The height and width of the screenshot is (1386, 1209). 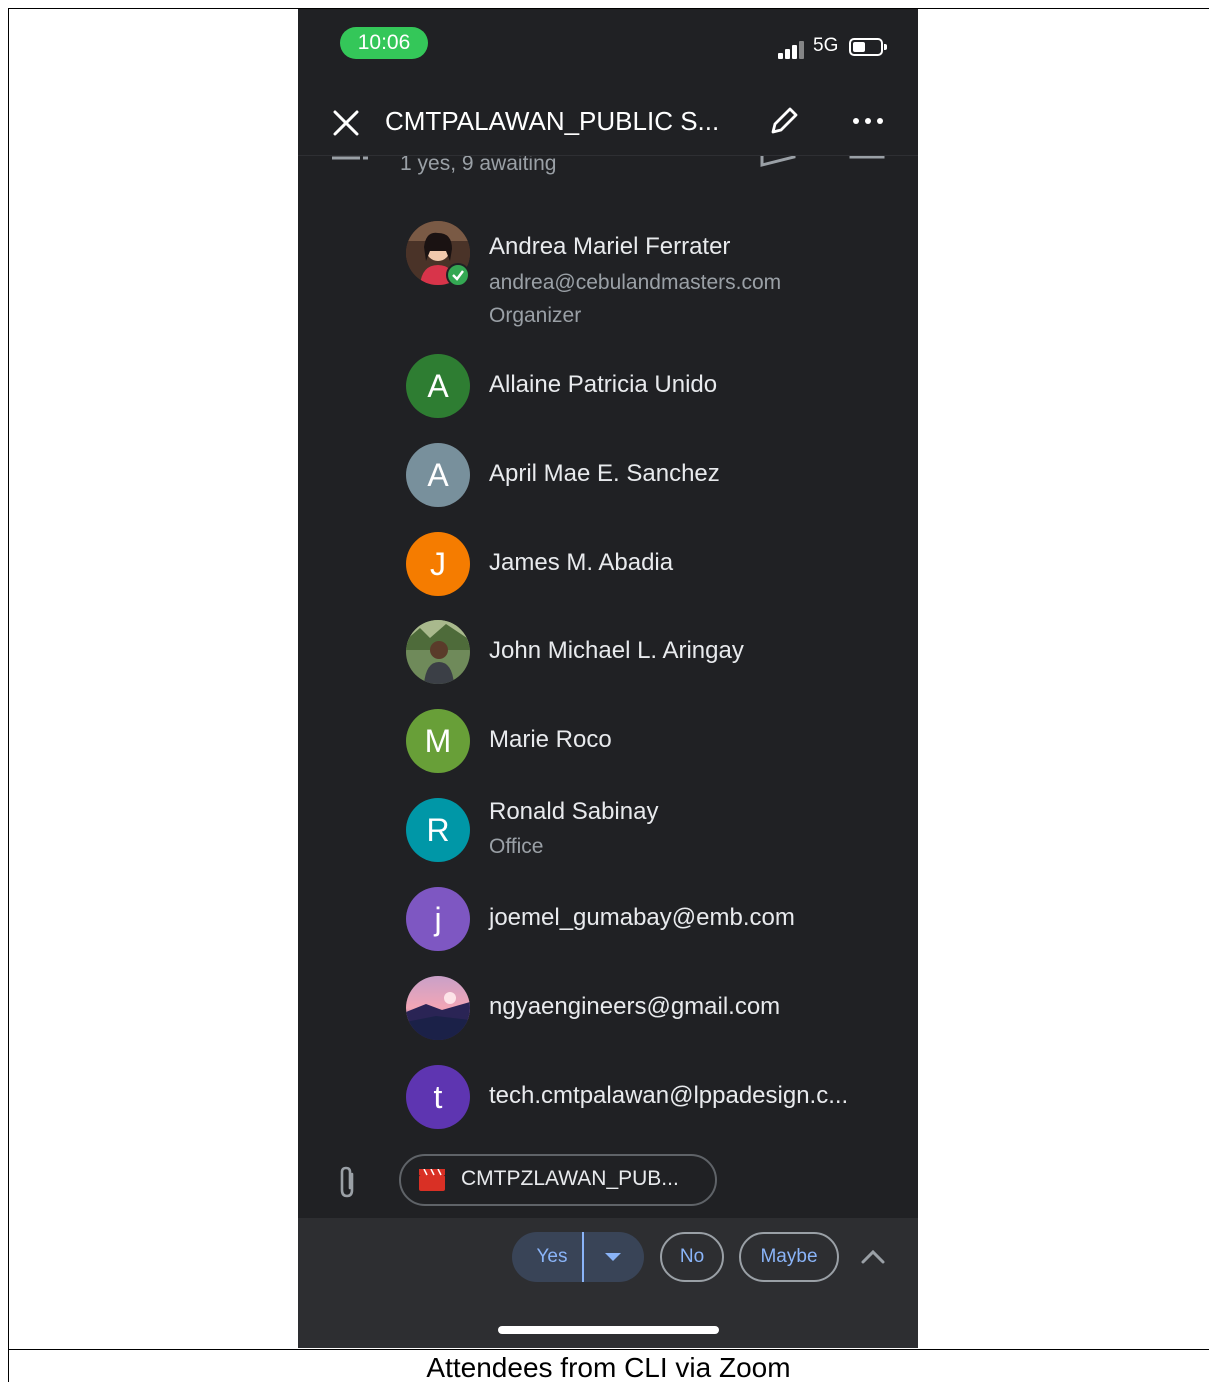 I want to click on attendee-row: R Ronald Sabinay Office, so click(x=608, y=830).